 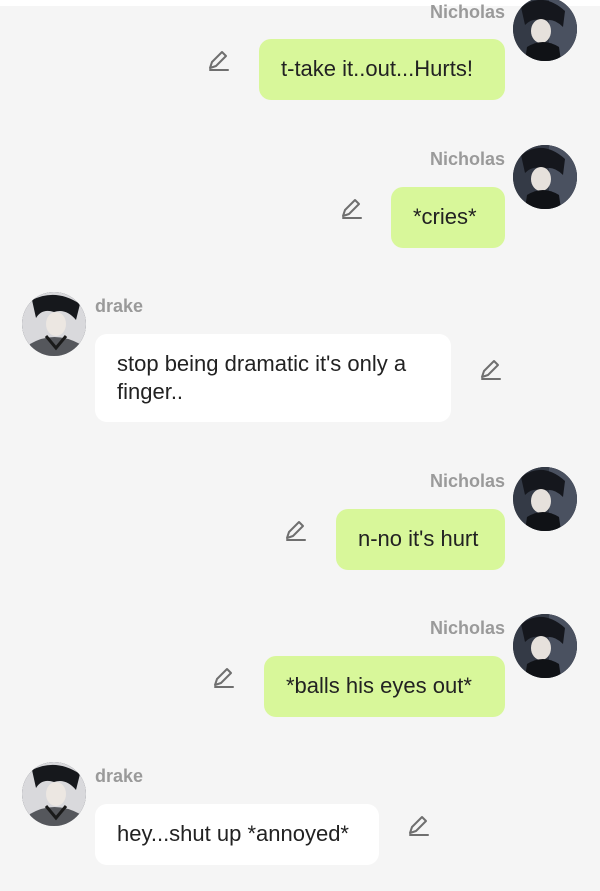 I want to click on message-bubble: t-take it..out...Hurts!, so click(x=382, y=69).